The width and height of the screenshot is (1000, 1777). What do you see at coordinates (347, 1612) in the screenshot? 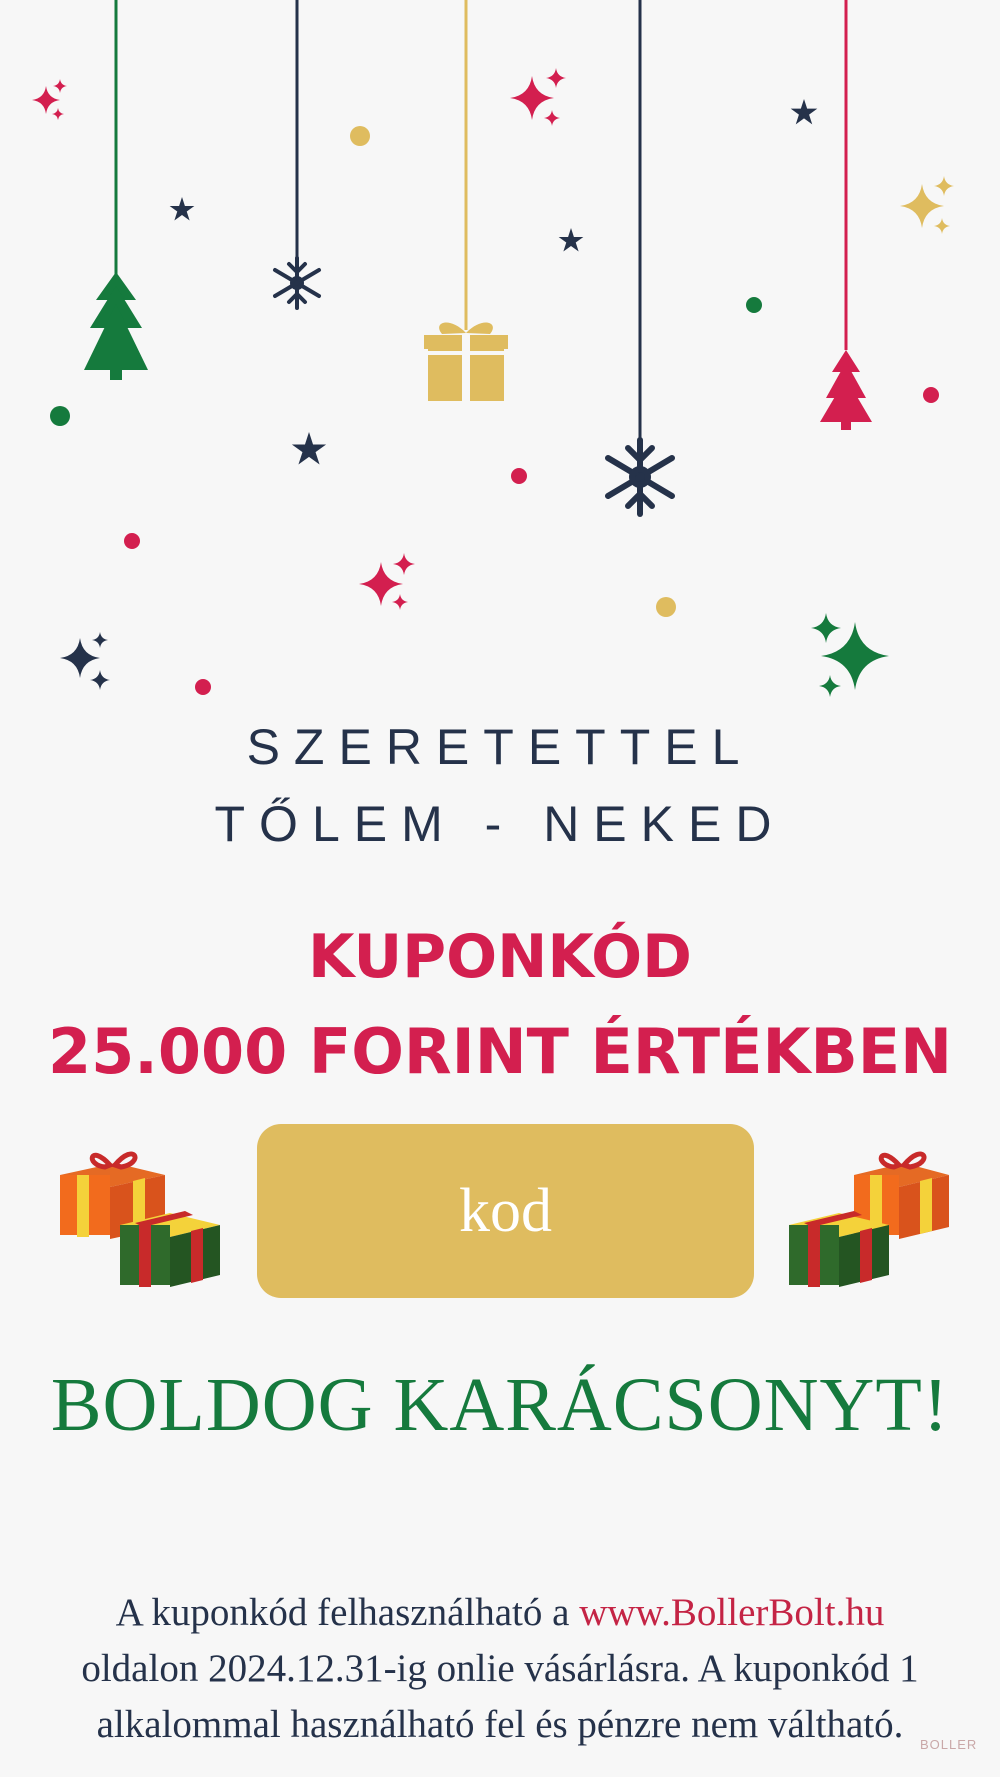
I see `terms-prefix: A kuponkód felhasználható a` at bounding box center [347, 1612].